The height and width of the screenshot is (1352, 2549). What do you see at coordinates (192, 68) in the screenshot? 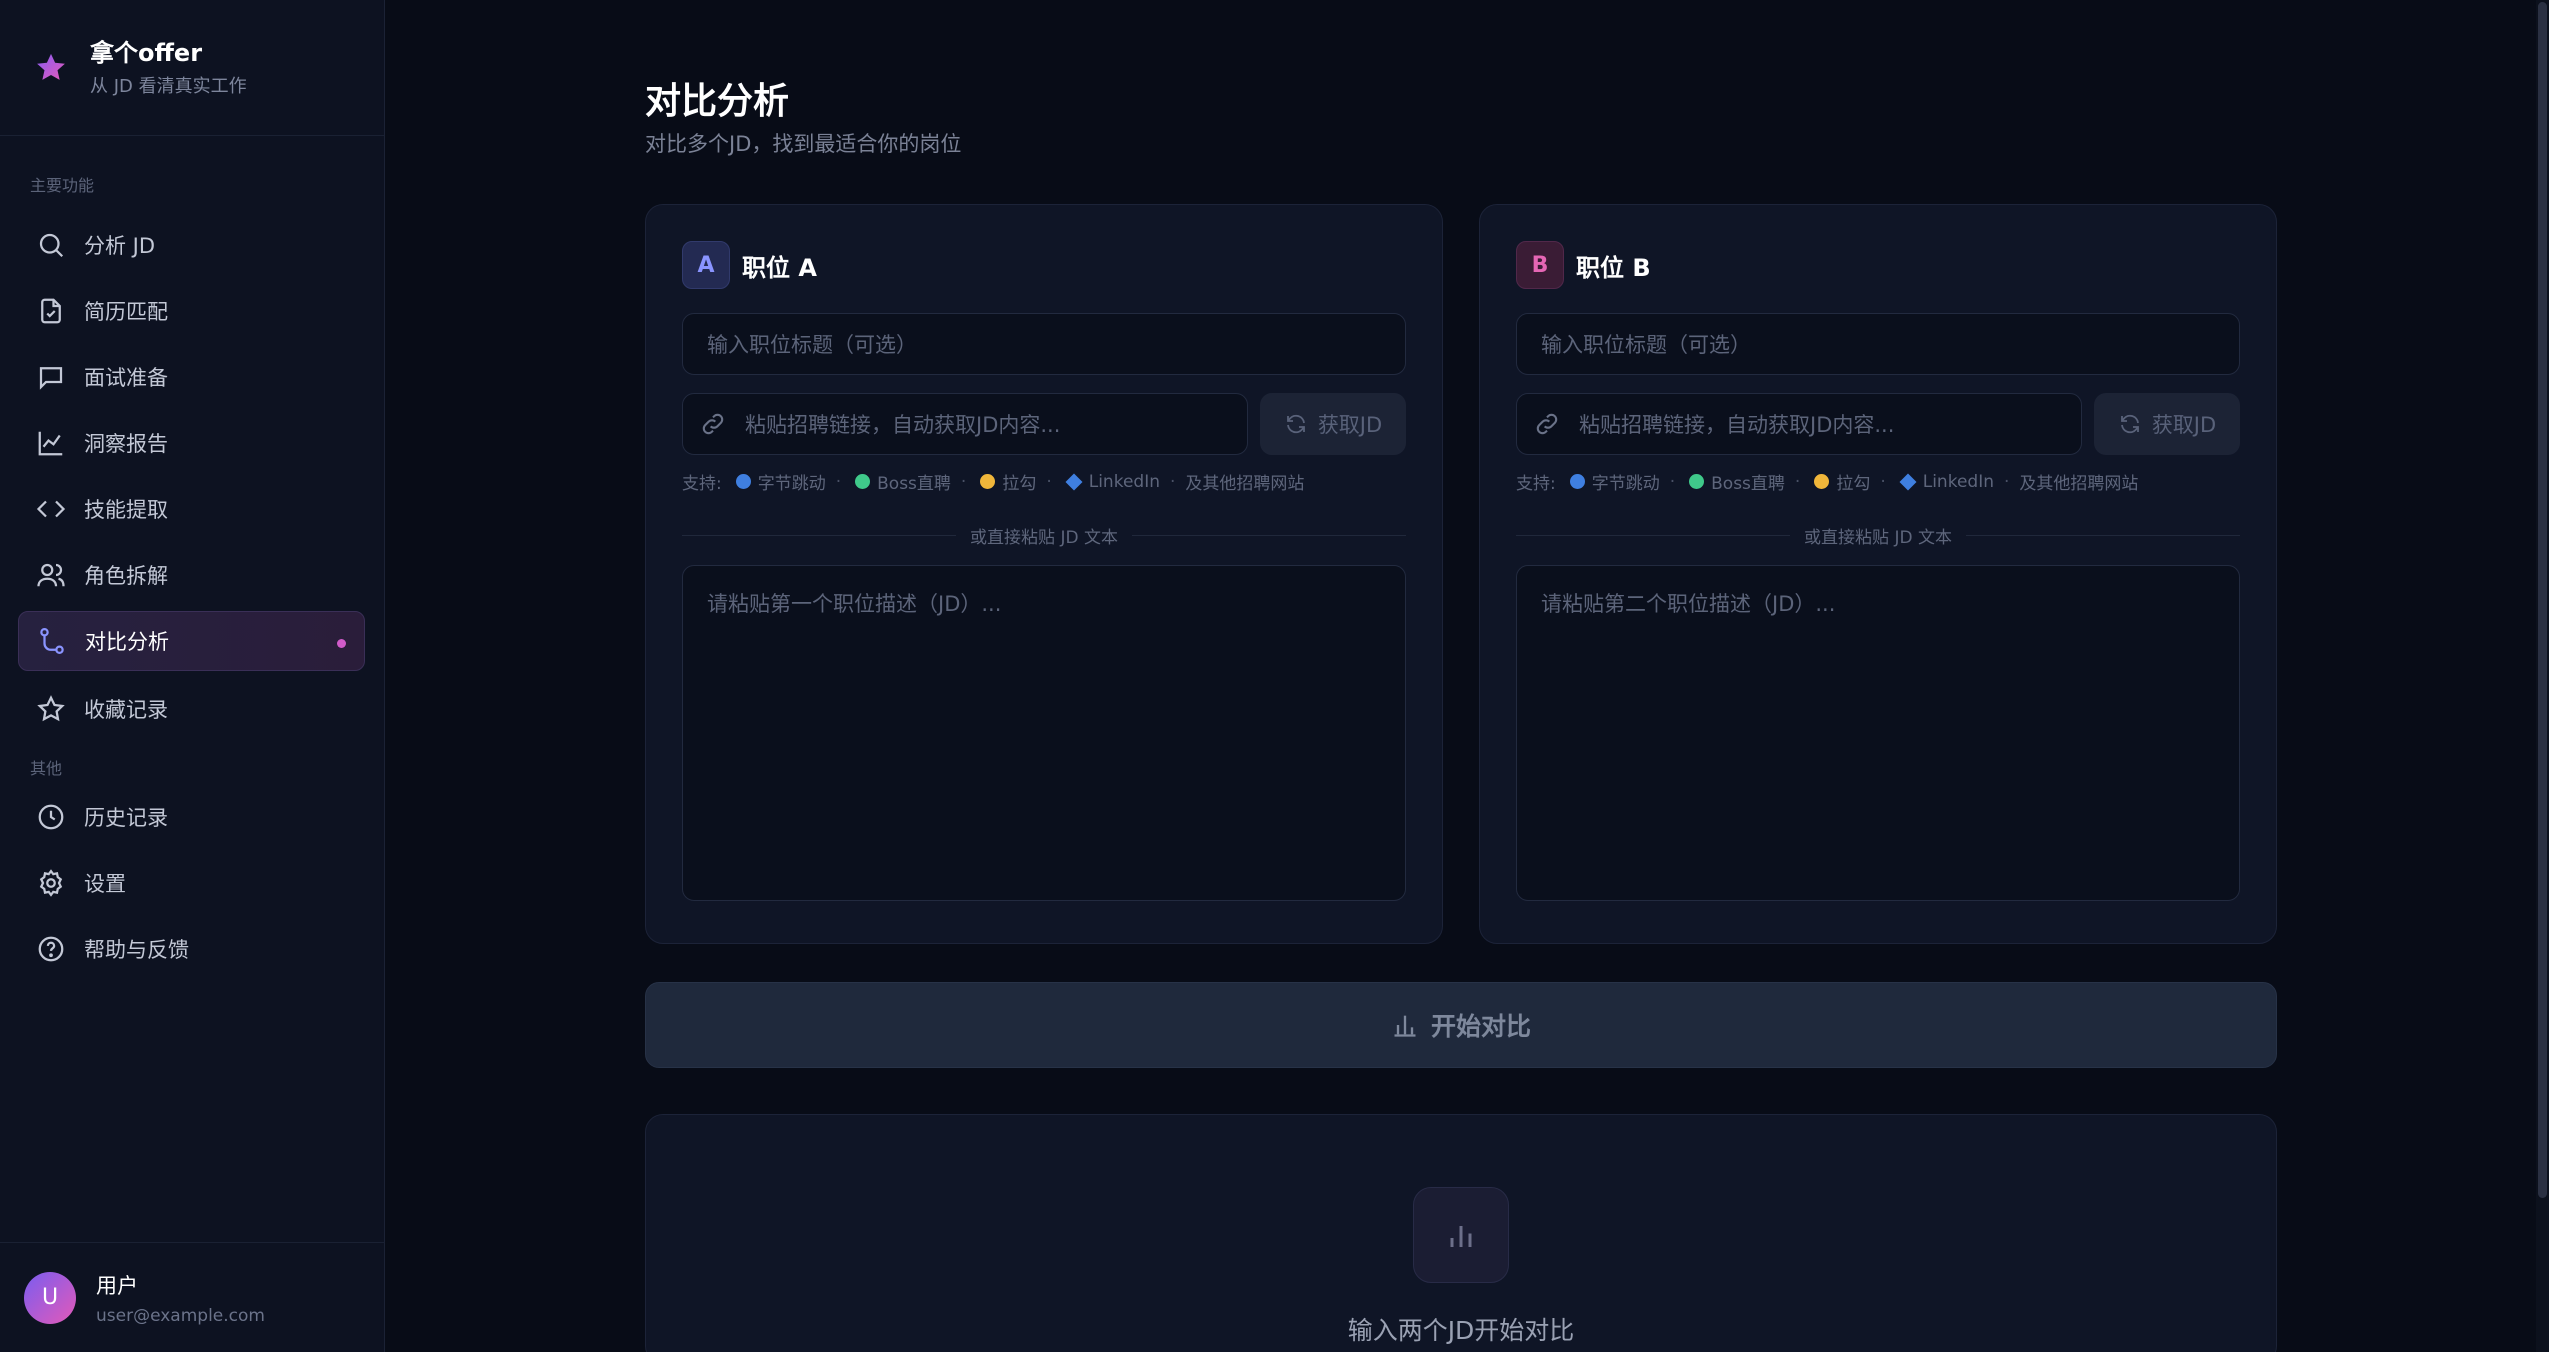
I see `brand: 拿个offer 从 JD 看清真实工作` at bounding box center [192, 68].